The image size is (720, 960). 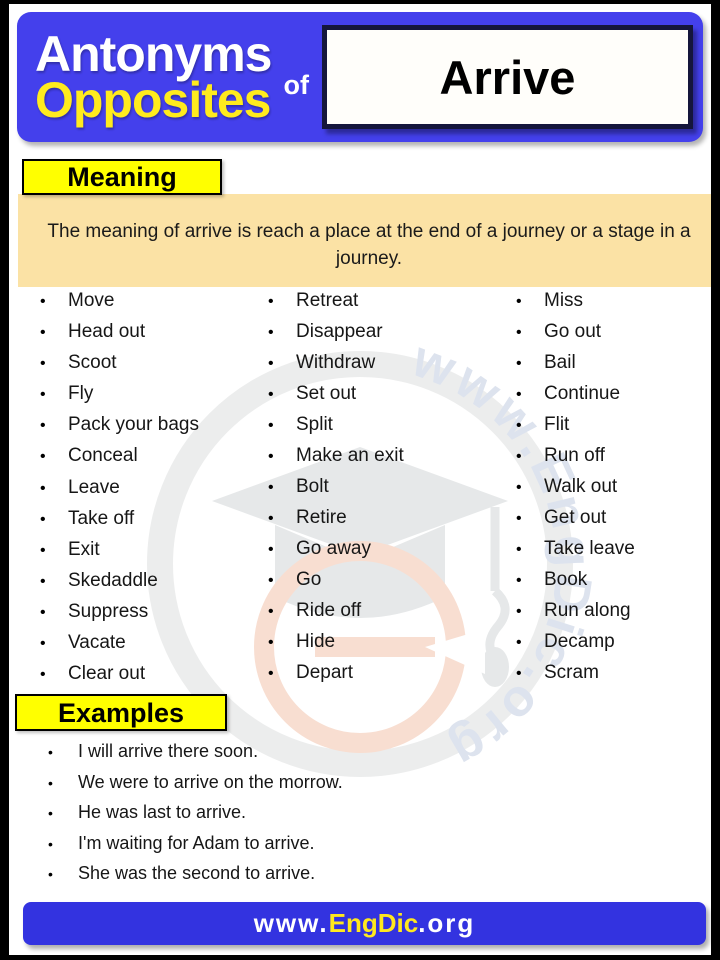 I want to click on examples-section-tag: Examples, so click(x=121, y=712).